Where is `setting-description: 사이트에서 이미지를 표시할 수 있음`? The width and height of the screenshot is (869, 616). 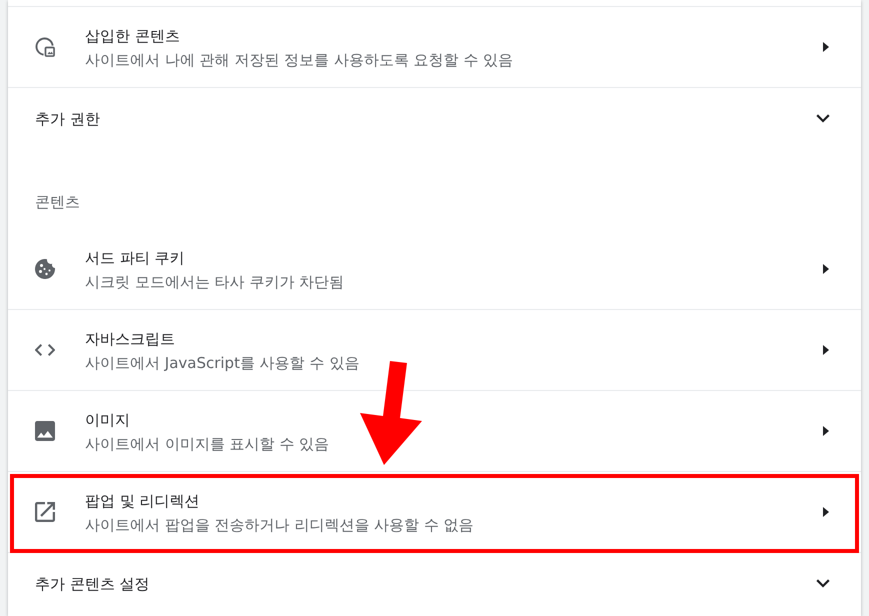
setting-description: 사이트에서 이미지를 표시할 수 있음 is located at coordinates (207, 444).